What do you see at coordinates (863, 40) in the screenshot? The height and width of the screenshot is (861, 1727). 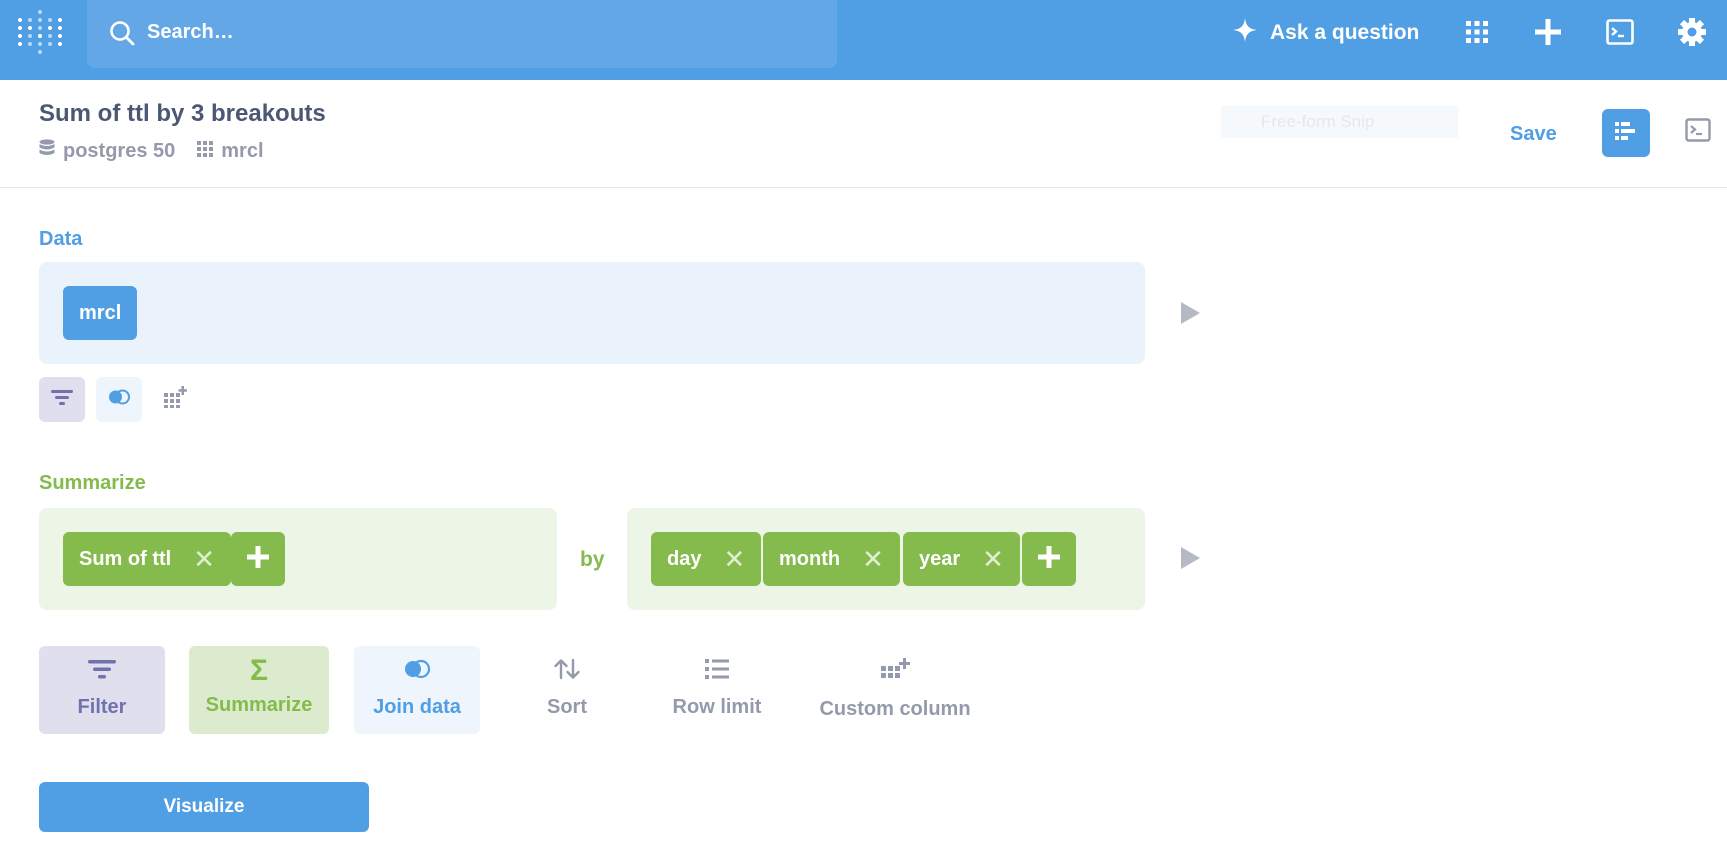 I see `top-nav: Search… Ask a question` at bounding box center [863, 40].